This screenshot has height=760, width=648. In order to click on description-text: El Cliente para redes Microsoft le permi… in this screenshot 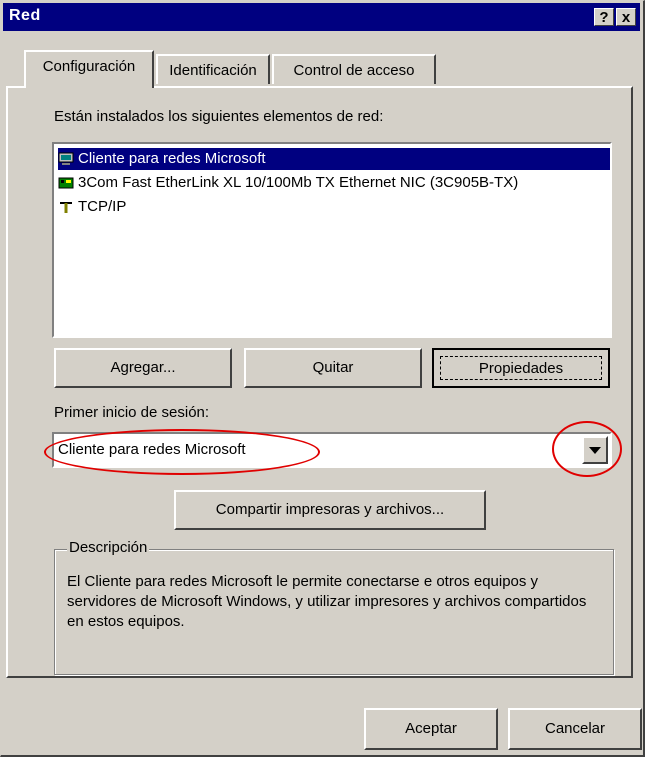, I will do `click(327, 601)`.